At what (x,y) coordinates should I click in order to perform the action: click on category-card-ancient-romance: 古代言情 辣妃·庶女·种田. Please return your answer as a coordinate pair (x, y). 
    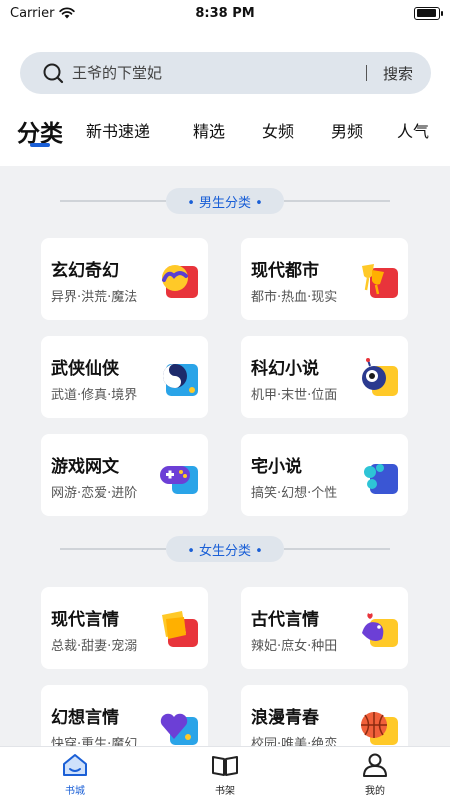
    Looking at the image, I should click on (324, 628).